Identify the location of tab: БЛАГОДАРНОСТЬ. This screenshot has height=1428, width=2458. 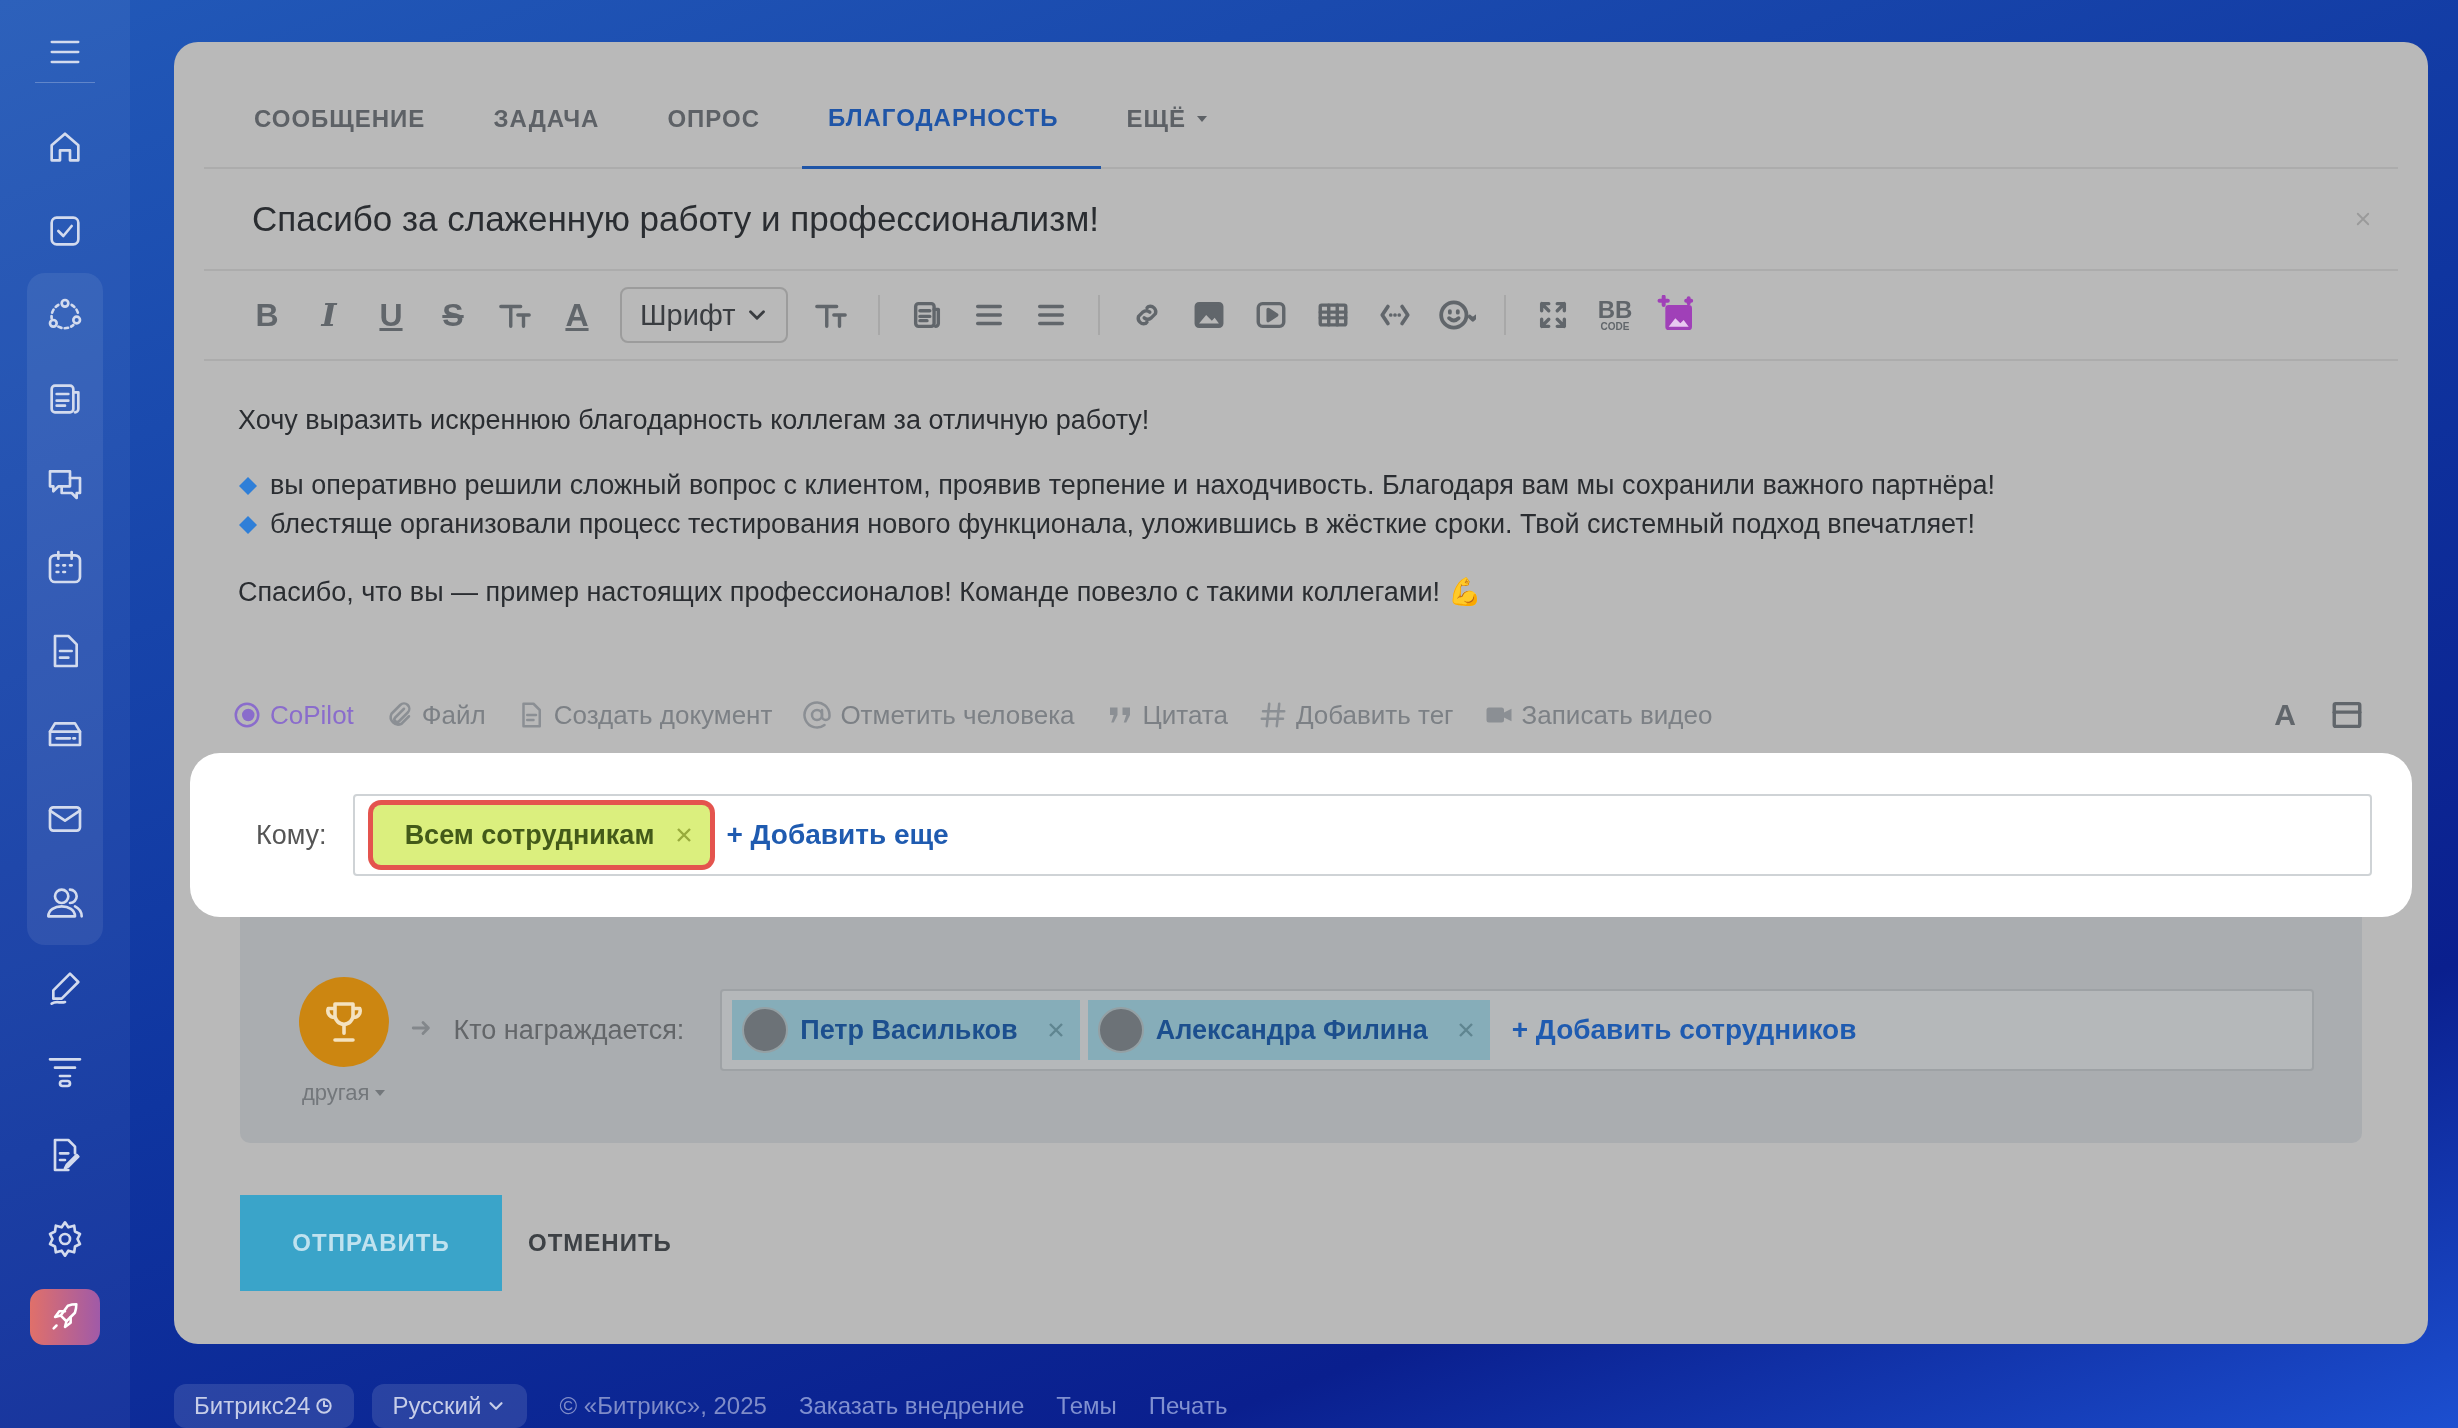
(951, 105).